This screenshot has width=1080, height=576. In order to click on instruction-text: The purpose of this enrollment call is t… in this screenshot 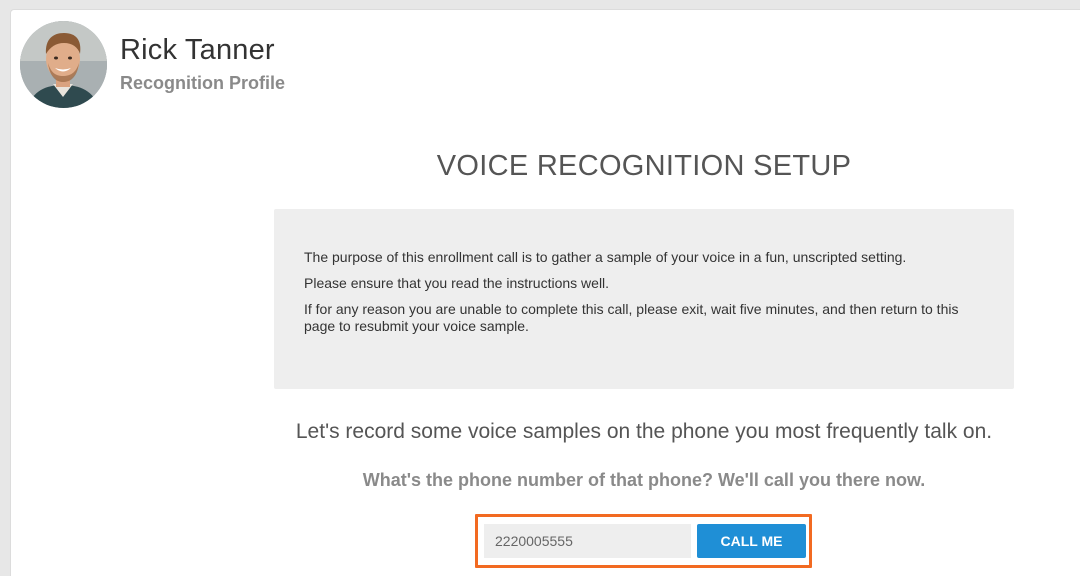, I will do `click(605, 257)`.